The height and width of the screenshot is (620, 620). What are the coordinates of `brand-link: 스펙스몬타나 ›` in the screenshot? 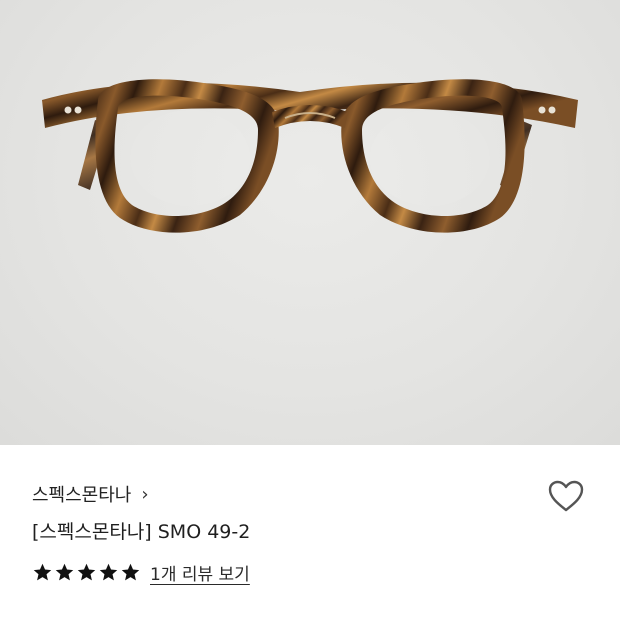 It's located at (90, 494).